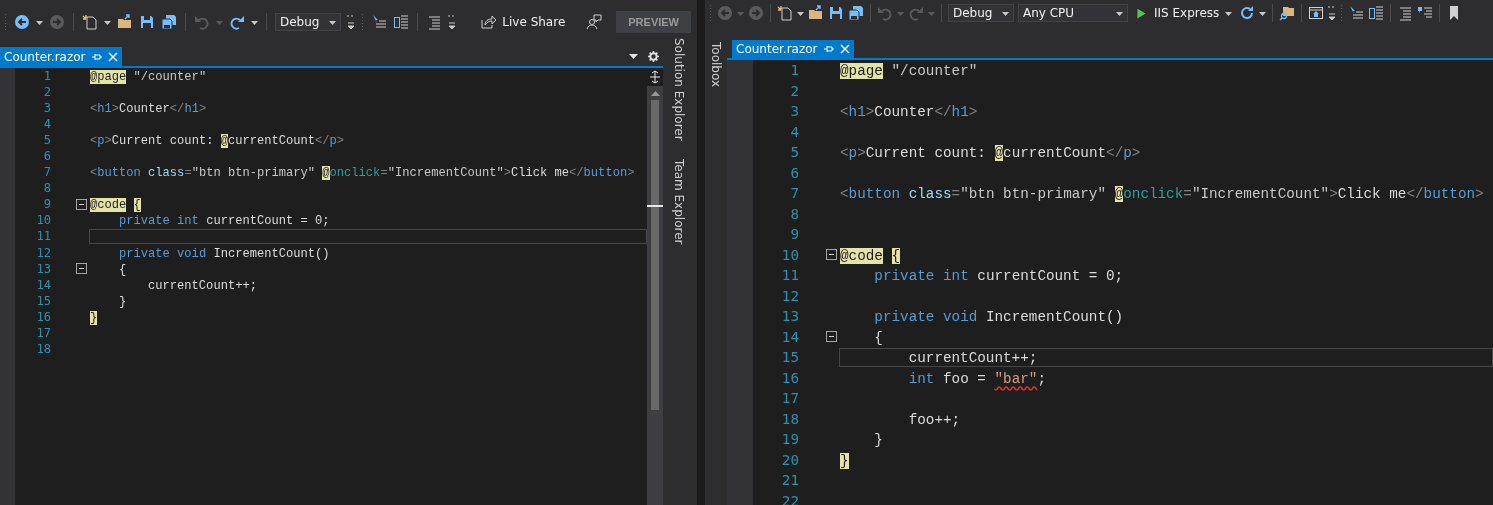  What do you see at coordinates (43, 332) in the screenshot?
I see `line-number: 17` at bounding box center [43, 332].